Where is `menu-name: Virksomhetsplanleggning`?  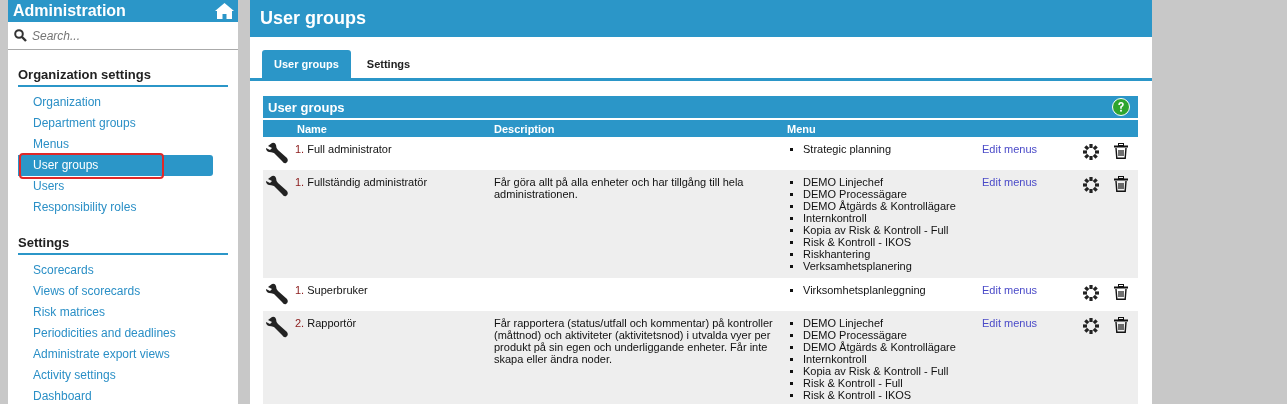 menu-name: Virksomhetsplanleggning is located at coordinates (864, 290).